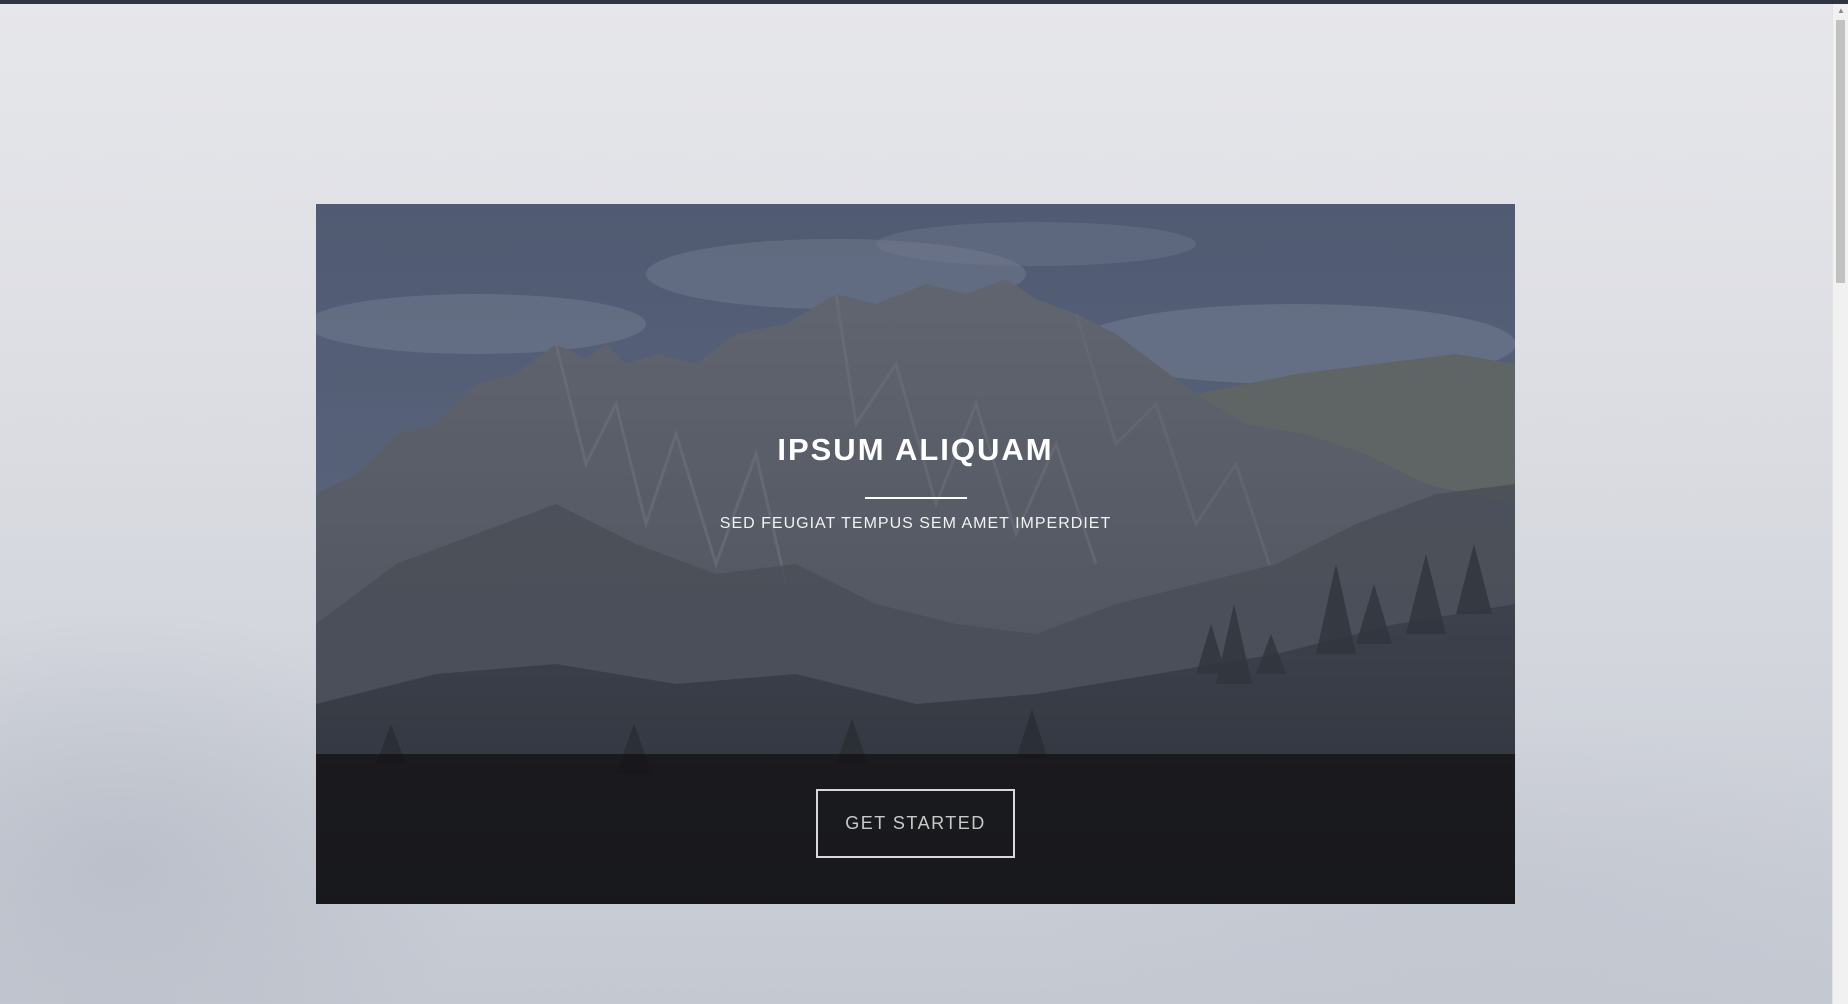 The image size is (1848, 1004). I want to click on page-scrollbar: ▲, so click(1840, 504).